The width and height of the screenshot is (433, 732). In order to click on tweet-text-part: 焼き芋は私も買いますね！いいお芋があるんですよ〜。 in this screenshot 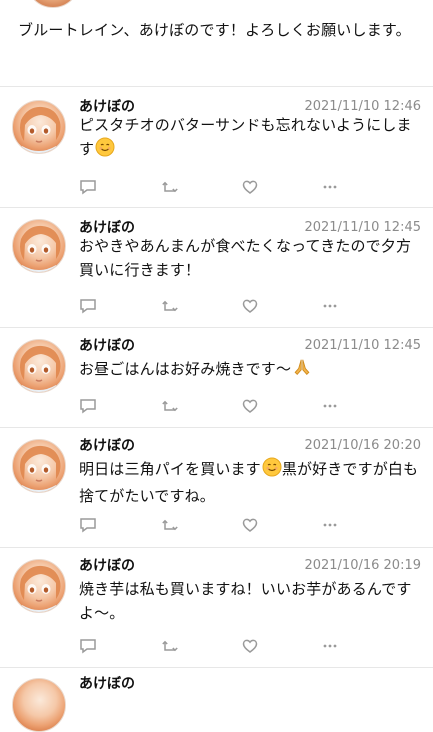, I will do `click(245, 601)`.